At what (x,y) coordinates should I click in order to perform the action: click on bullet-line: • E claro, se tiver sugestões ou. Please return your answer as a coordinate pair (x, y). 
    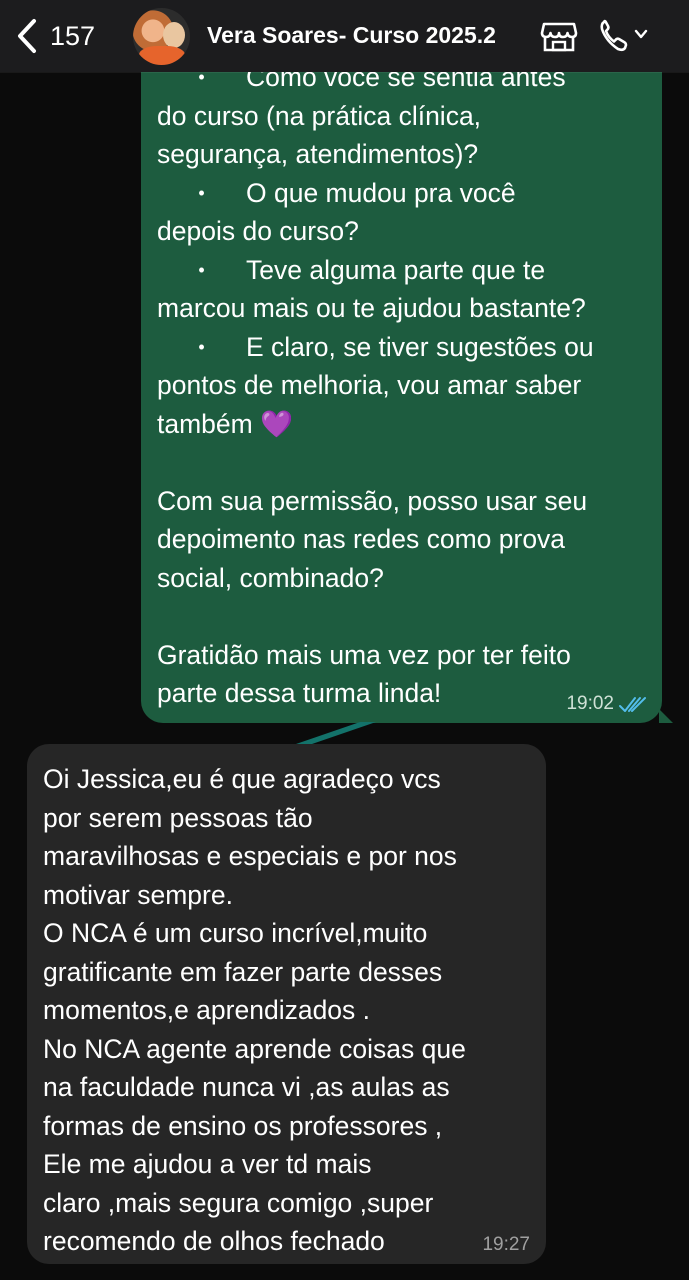
    Looking at the image, I should click on (409, 347).